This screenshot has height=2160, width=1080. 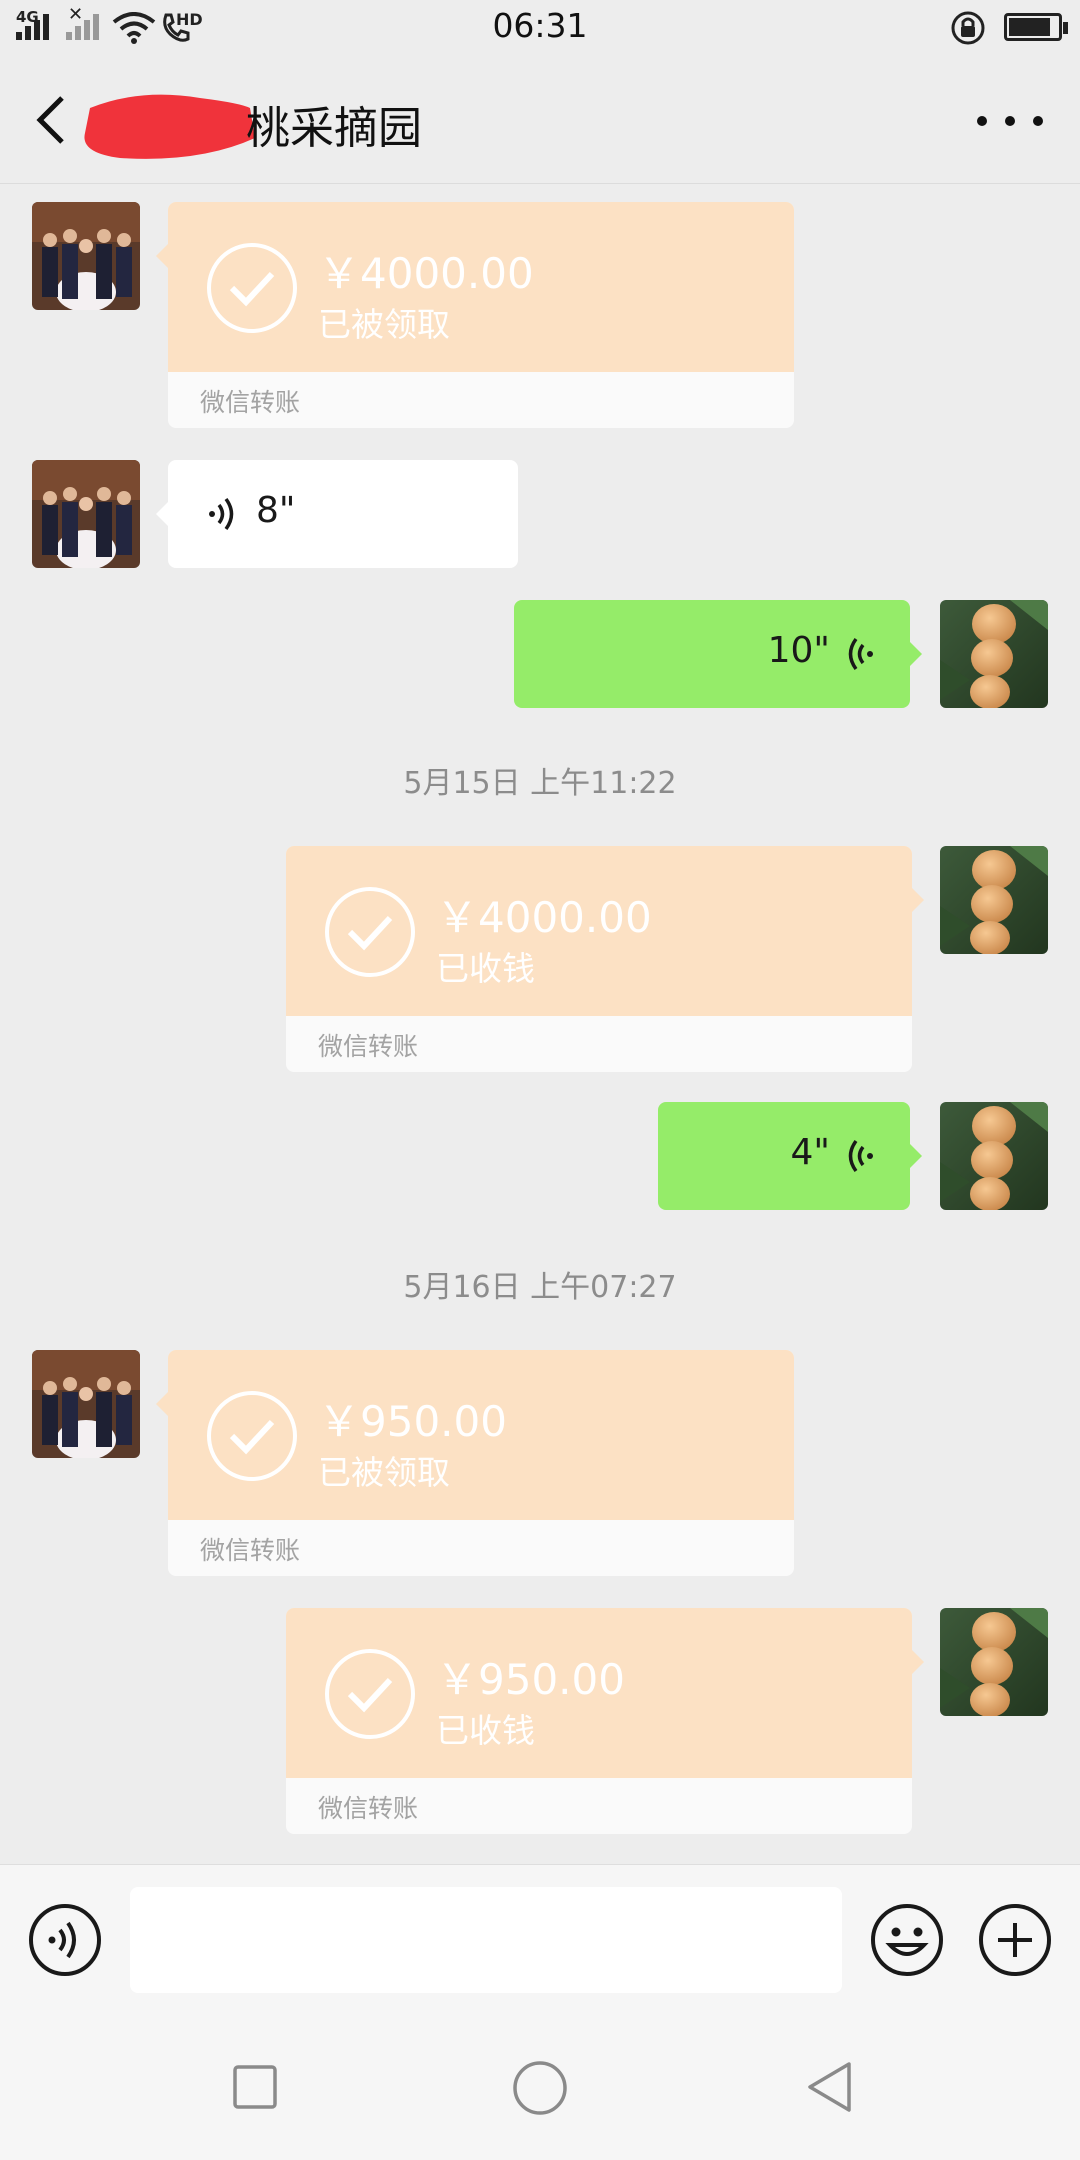 What do you see at coordinates (481, 315) in the screenshot?
I see `transfer-card: ￥4000.00 已被领取 微信转账` at bounding box center [481, 315].